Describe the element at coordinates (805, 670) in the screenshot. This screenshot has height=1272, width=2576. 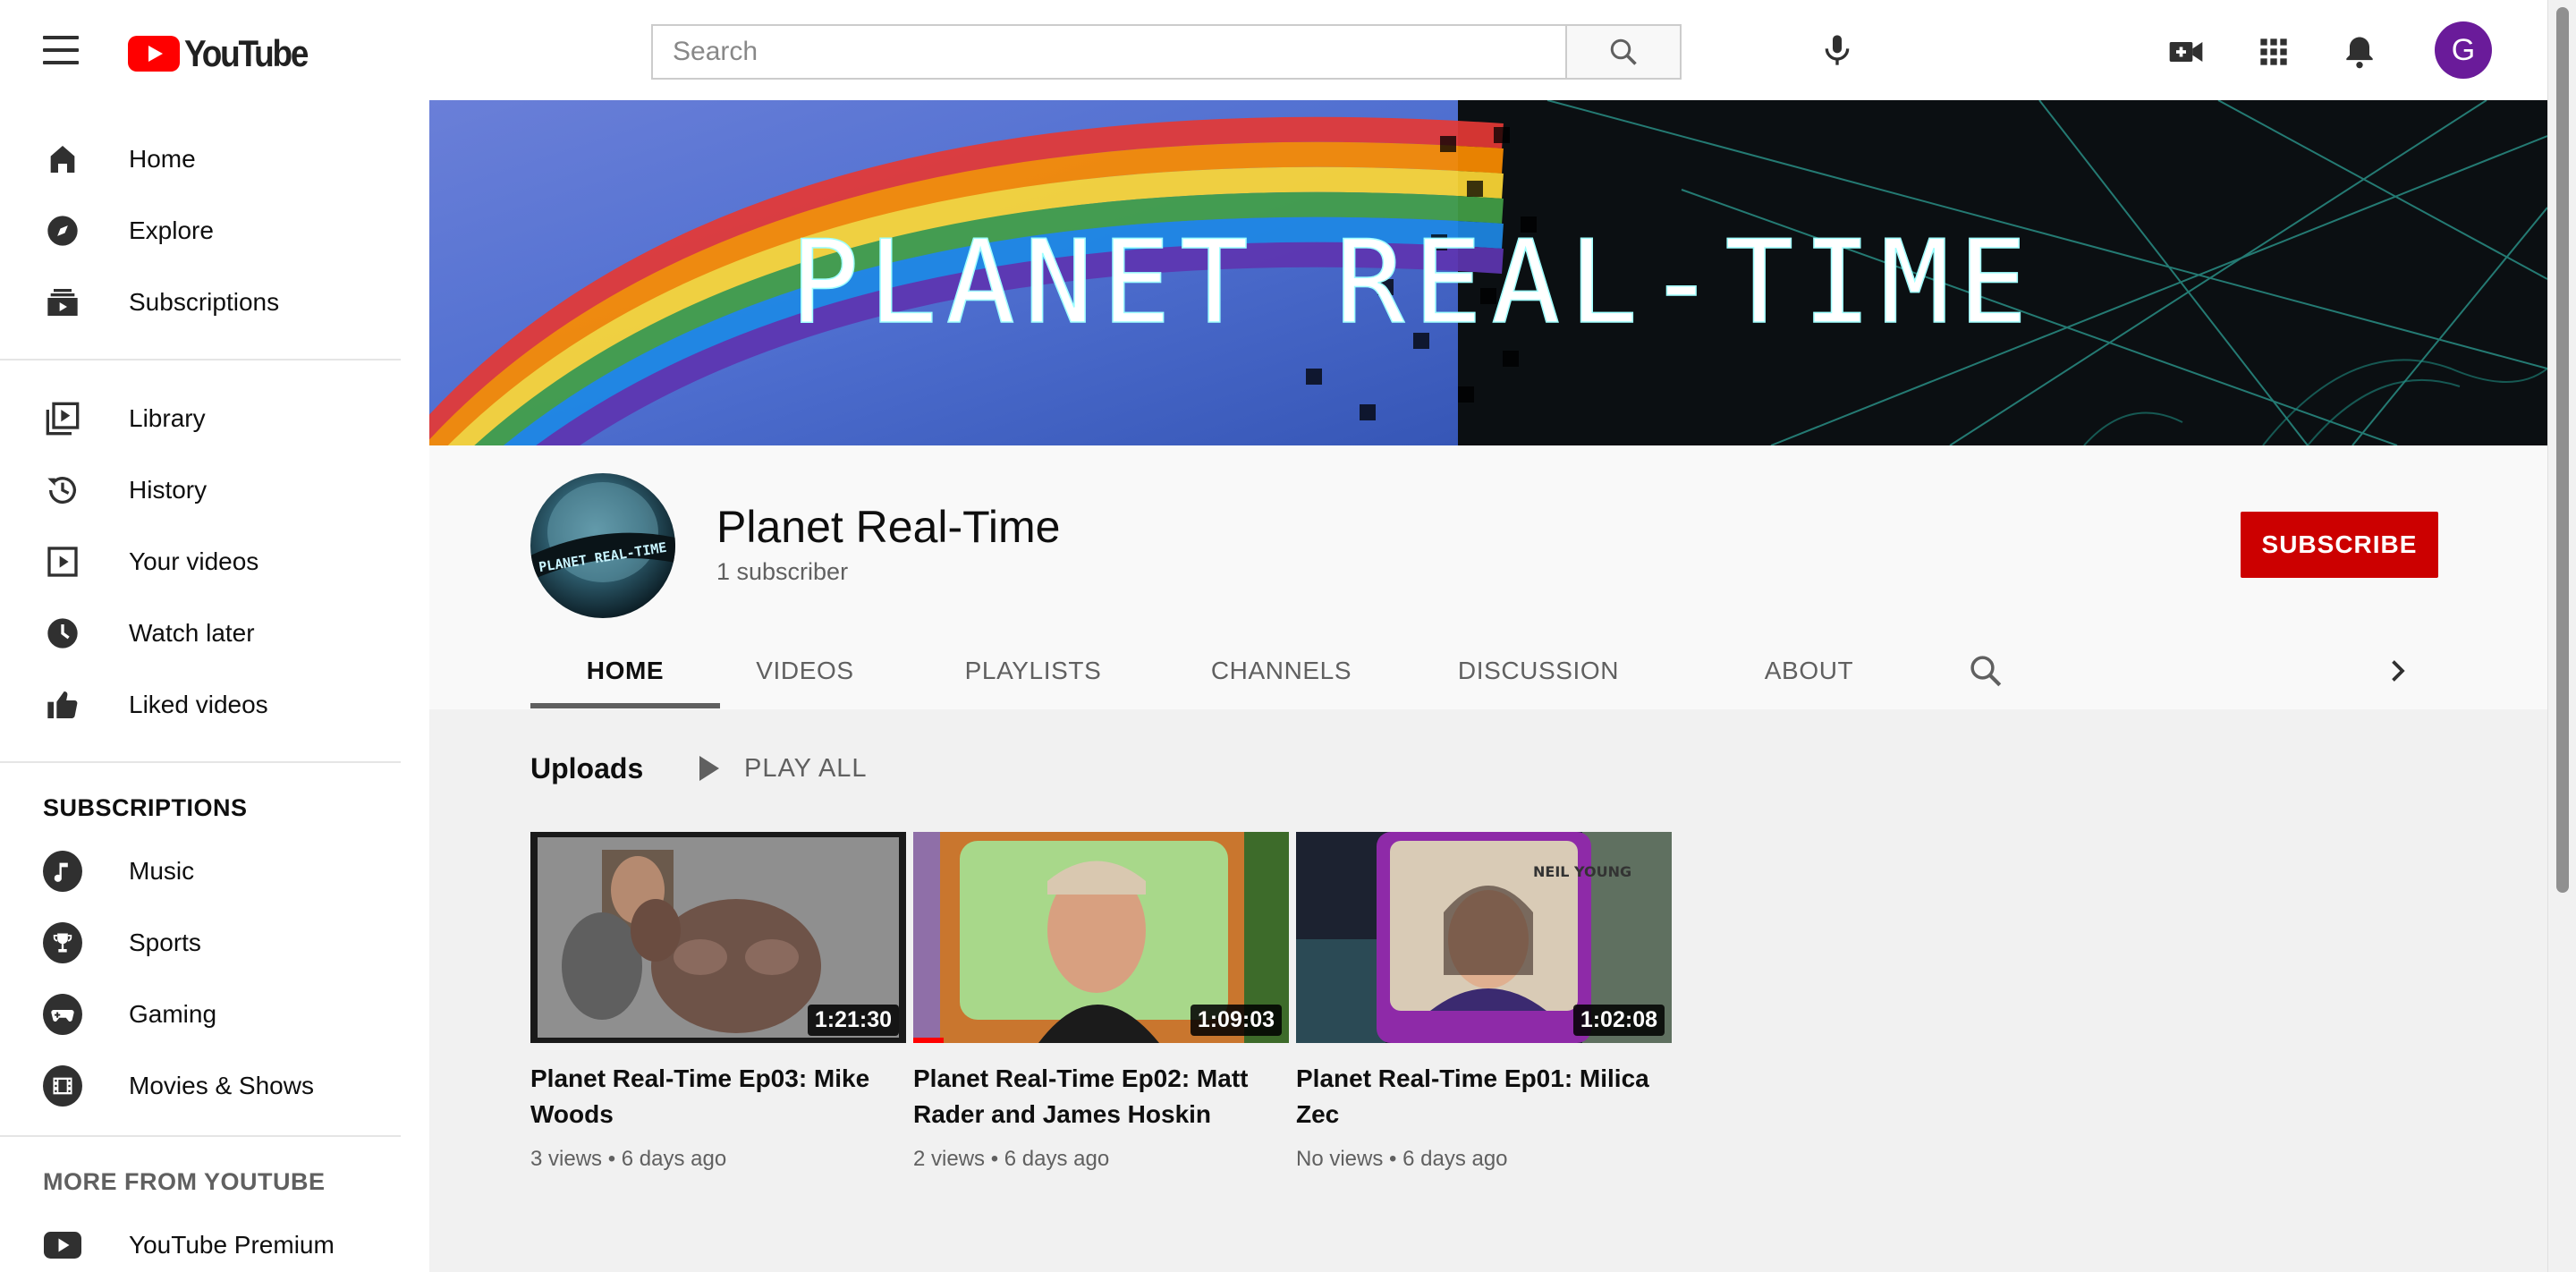
I see `tab-videos: VIDEOS` at that location.